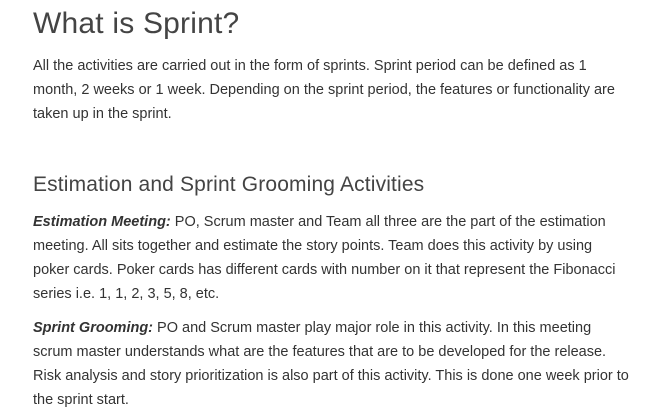  I want to click on sprint-grooming-term: Sprint Grooming:, so click(93, 328).